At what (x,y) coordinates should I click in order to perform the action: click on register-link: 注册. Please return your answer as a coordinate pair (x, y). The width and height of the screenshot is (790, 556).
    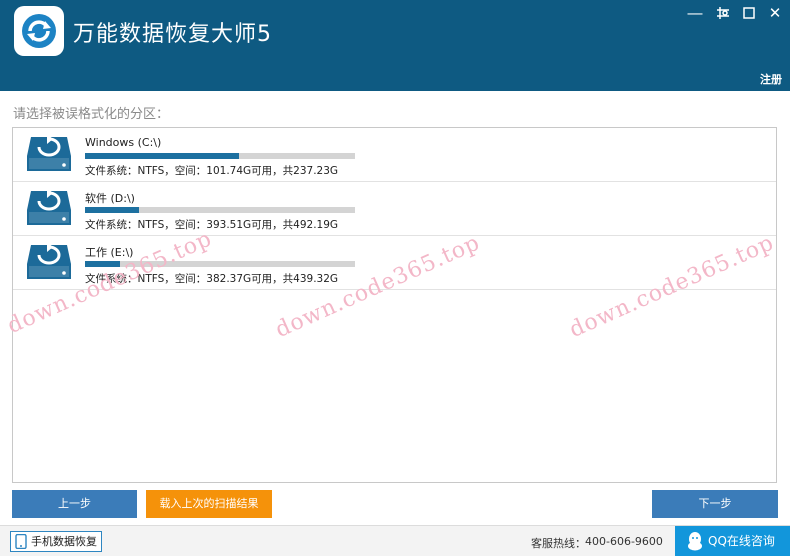
    Looking at the image, I should click on (771, 79).